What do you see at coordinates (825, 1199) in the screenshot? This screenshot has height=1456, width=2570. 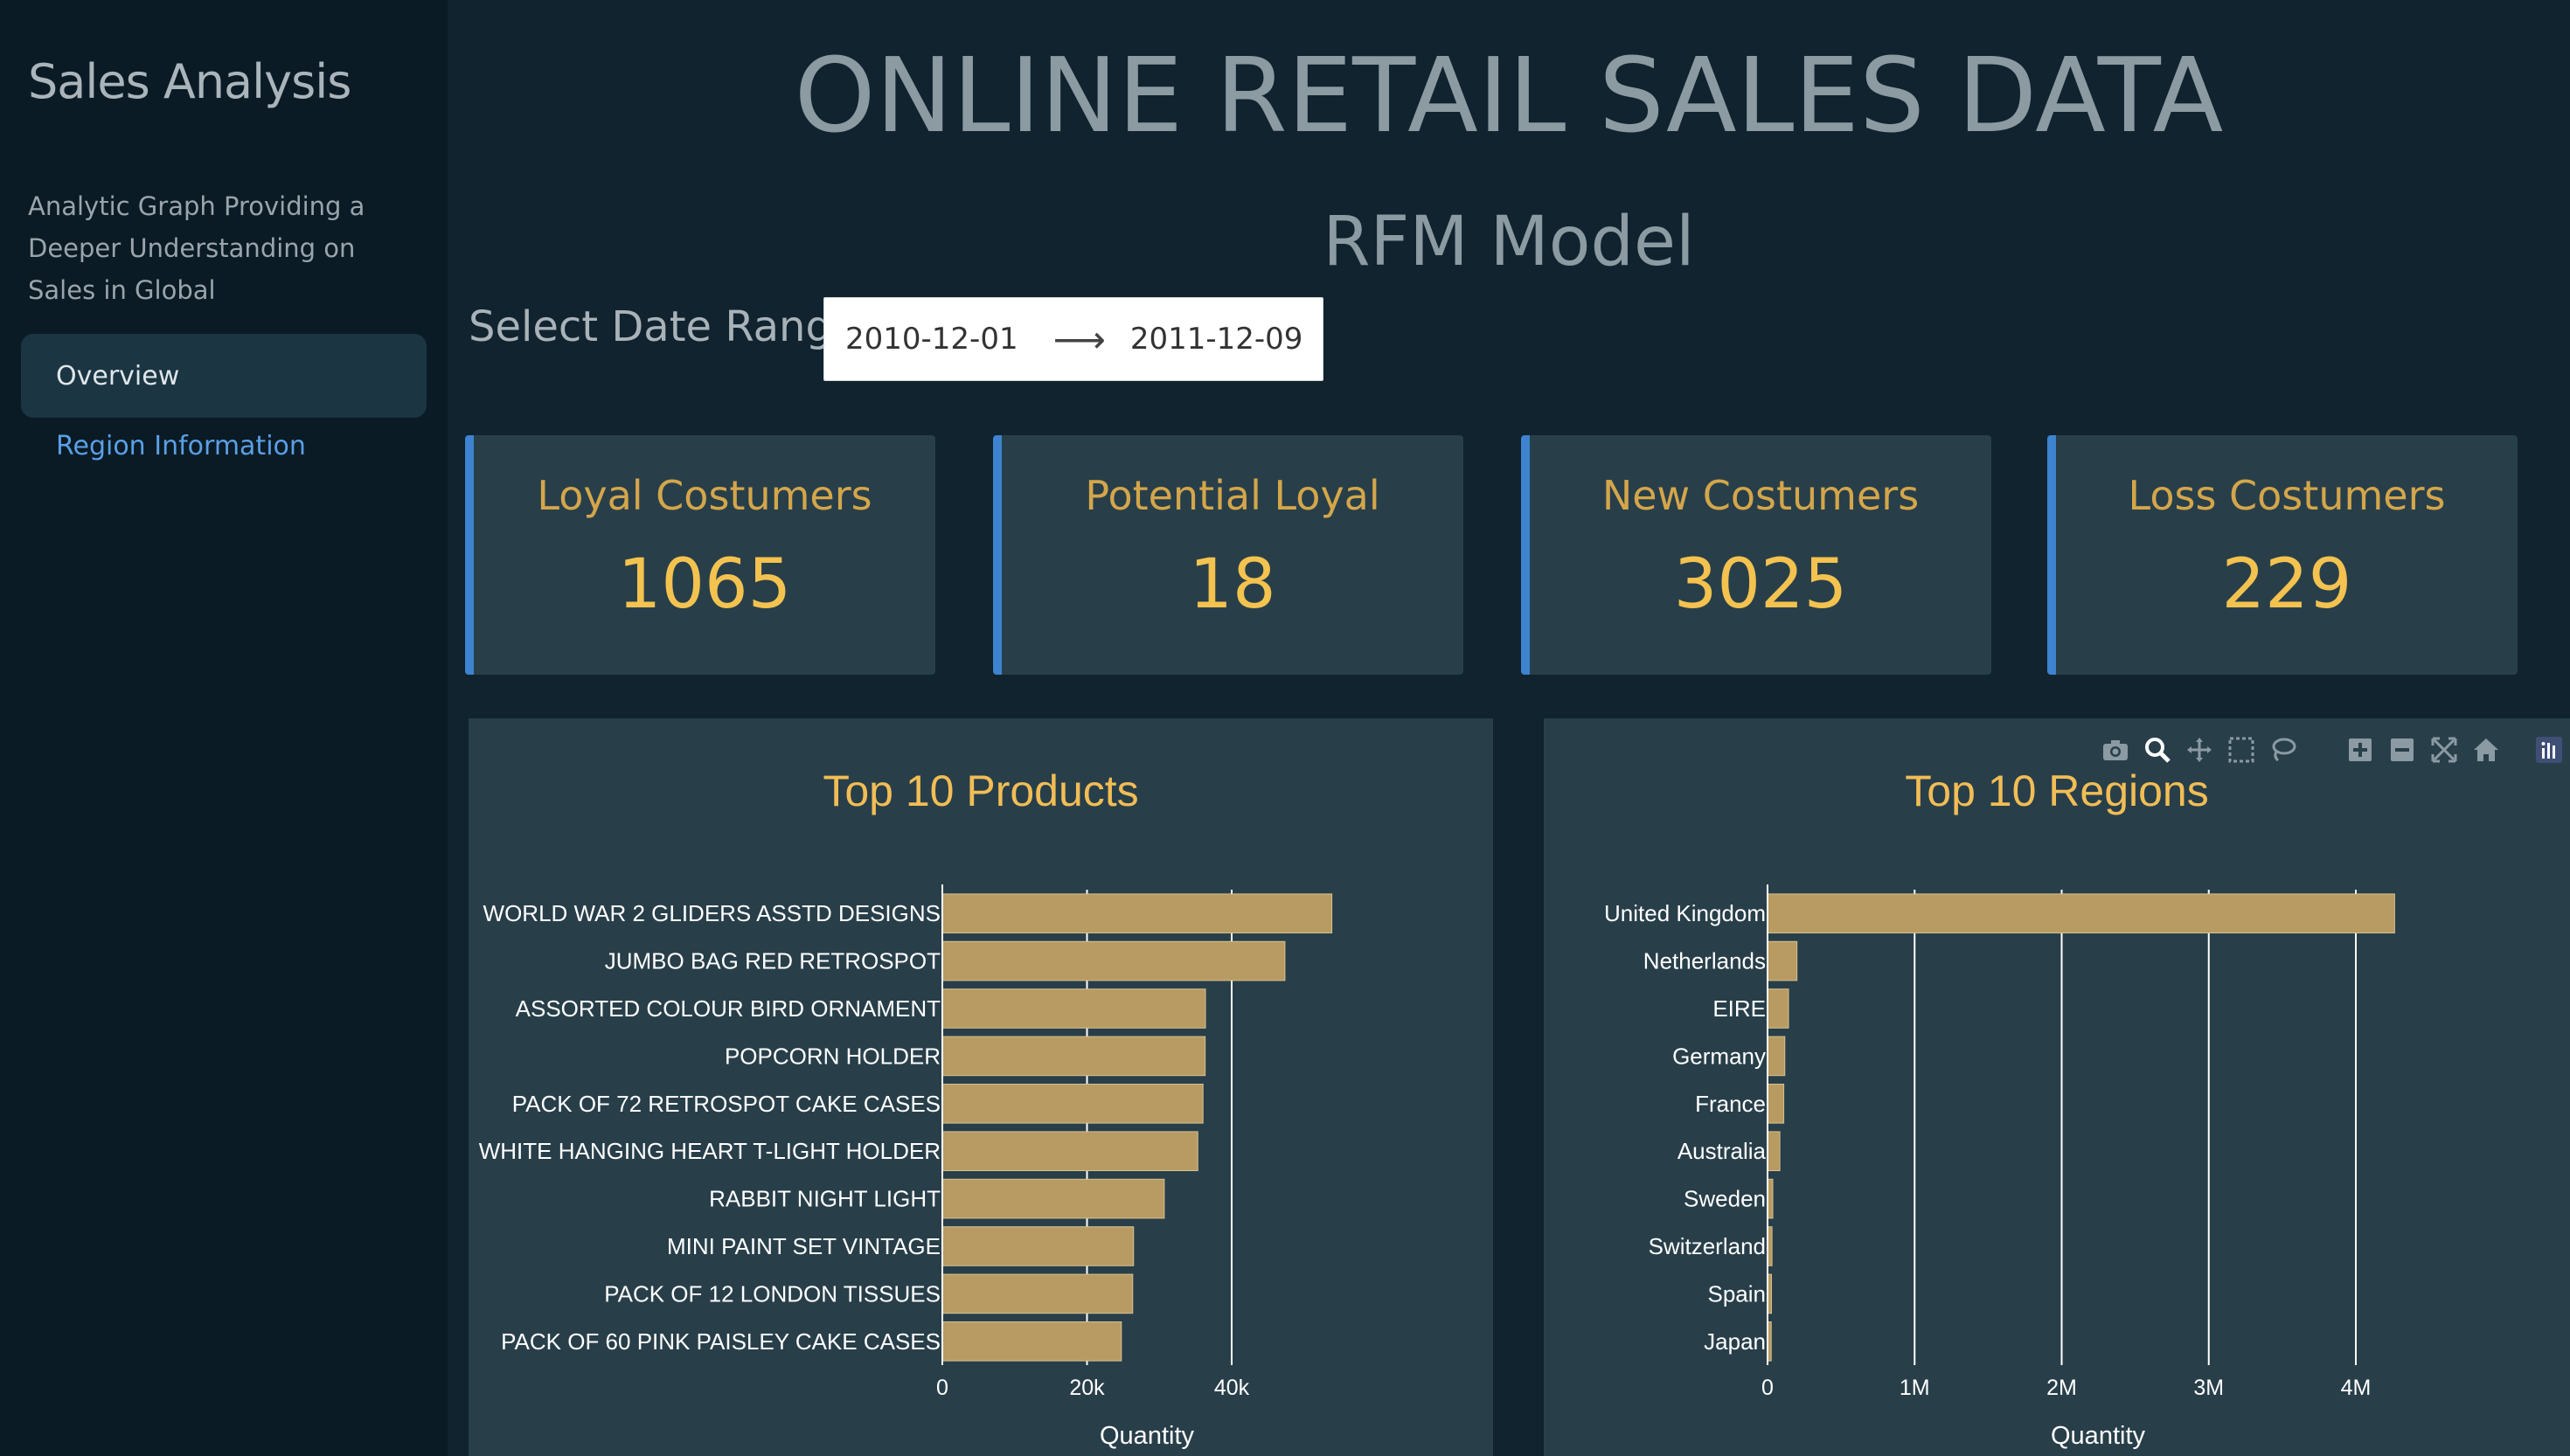 I see `category-label: RABBIT NIGHT LIGHT` at bounding box center [825, 1199].